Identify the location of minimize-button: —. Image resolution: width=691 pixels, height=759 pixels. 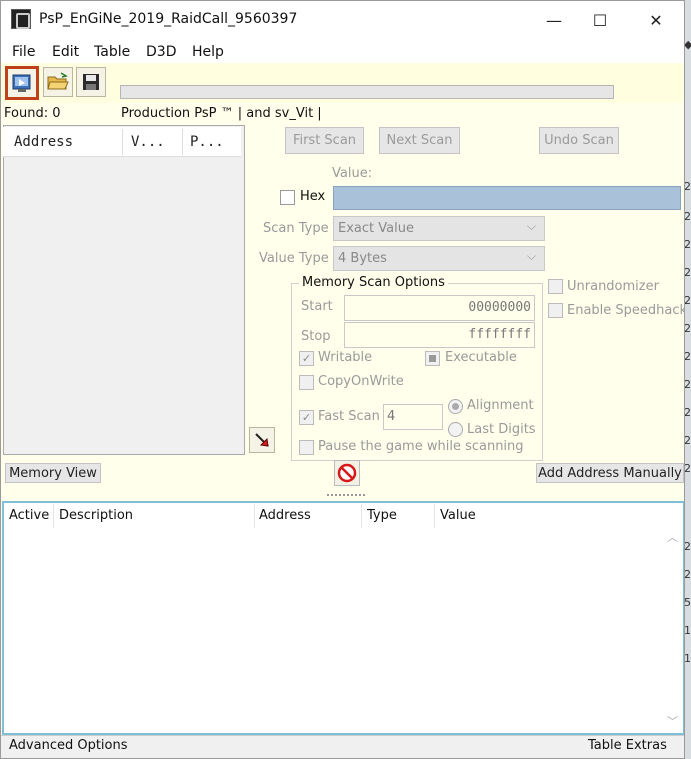
(554, 20).